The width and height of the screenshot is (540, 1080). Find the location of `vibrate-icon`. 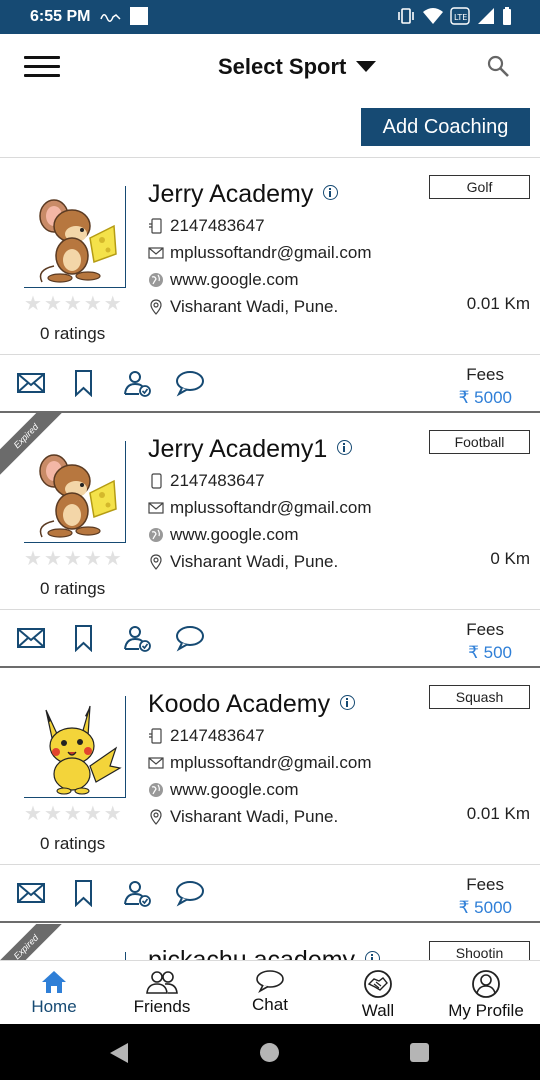

vibrate-icon is located at coordinates (406, 16).